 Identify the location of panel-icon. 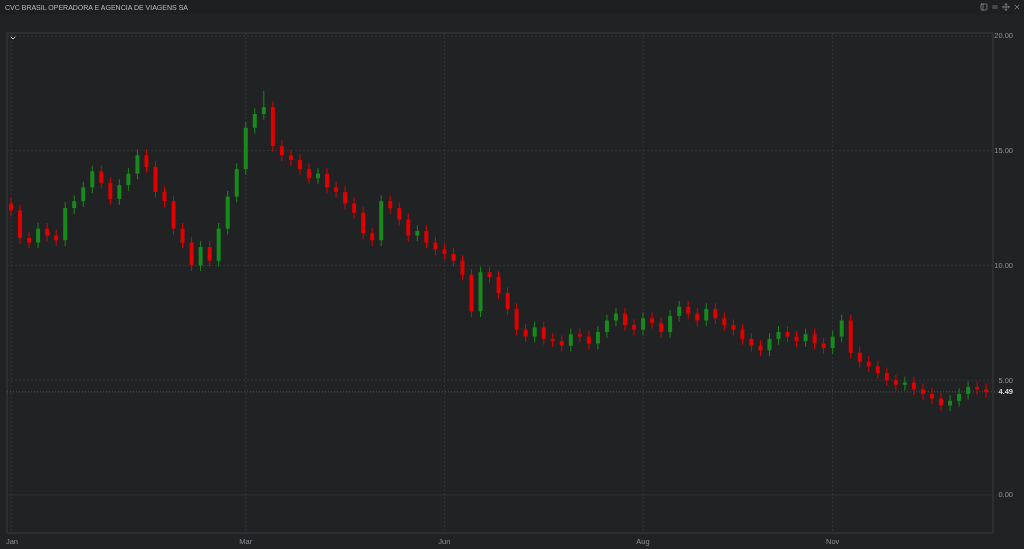
(984, 7).